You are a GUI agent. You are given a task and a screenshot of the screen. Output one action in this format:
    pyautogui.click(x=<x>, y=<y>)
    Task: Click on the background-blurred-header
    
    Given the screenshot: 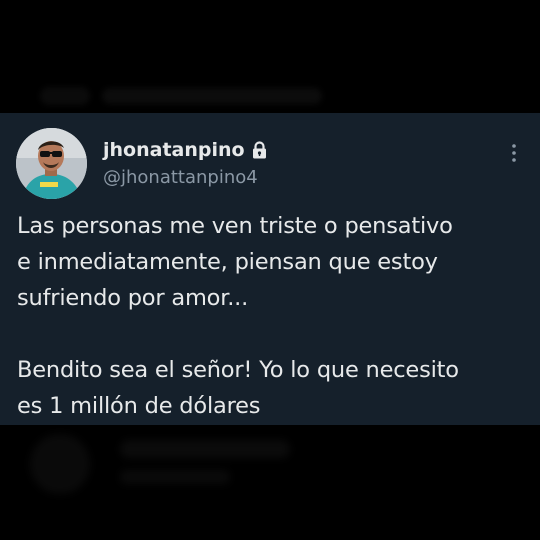 What is the action you would take?
    pyautogui.click(x=200, y=95)
    